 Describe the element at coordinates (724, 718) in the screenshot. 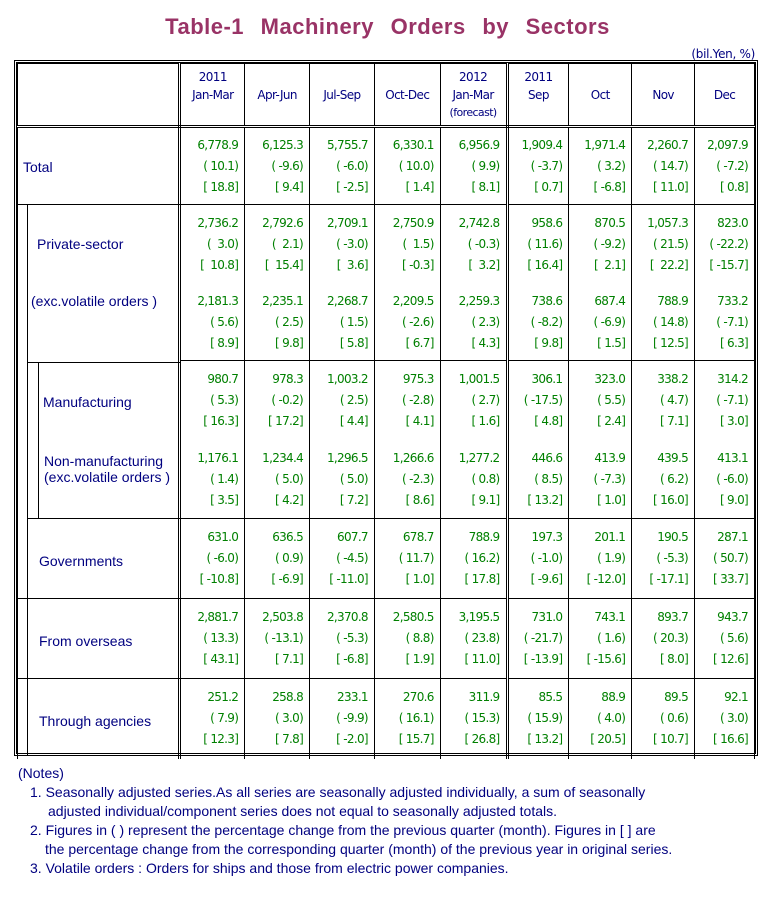

I see `data-cell: 92.1 ( 3.0) [ 16.6]` at that location.